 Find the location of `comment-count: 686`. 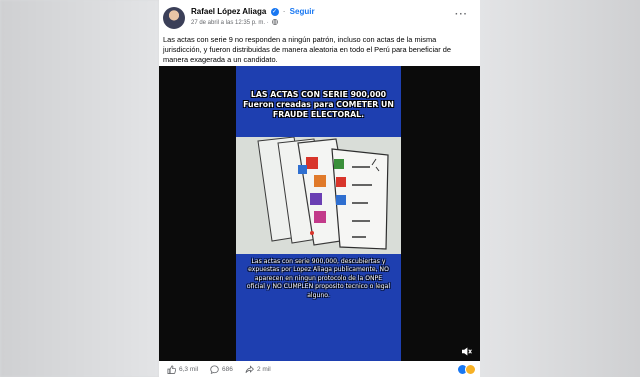

comment-count: 686 is located at coordinates (227, 369).